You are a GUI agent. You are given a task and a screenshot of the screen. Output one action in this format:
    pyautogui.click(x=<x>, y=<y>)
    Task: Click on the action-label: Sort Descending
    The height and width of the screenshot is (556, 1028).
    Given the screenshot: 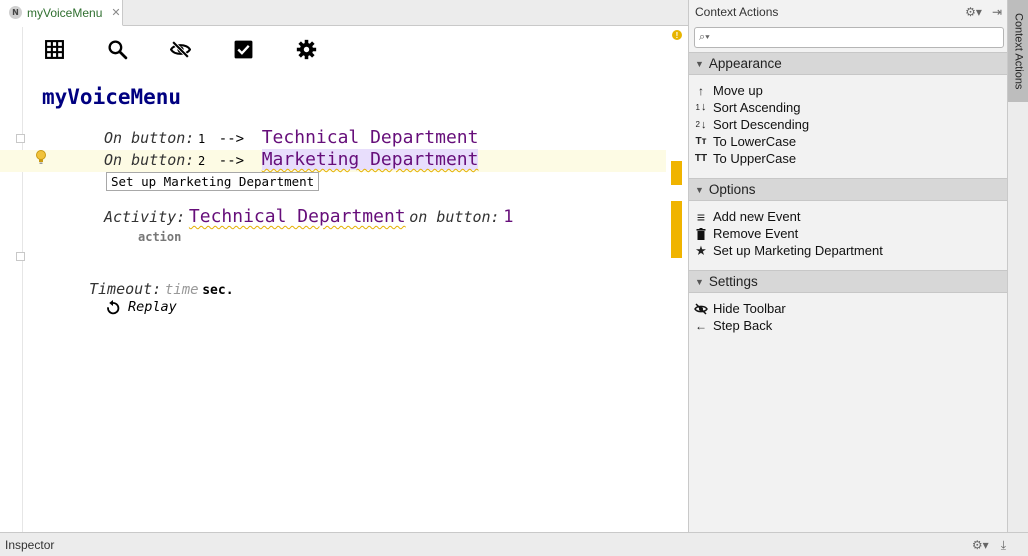 What is the action you would take?
    pyautogui.click(x=761, y=124)
    